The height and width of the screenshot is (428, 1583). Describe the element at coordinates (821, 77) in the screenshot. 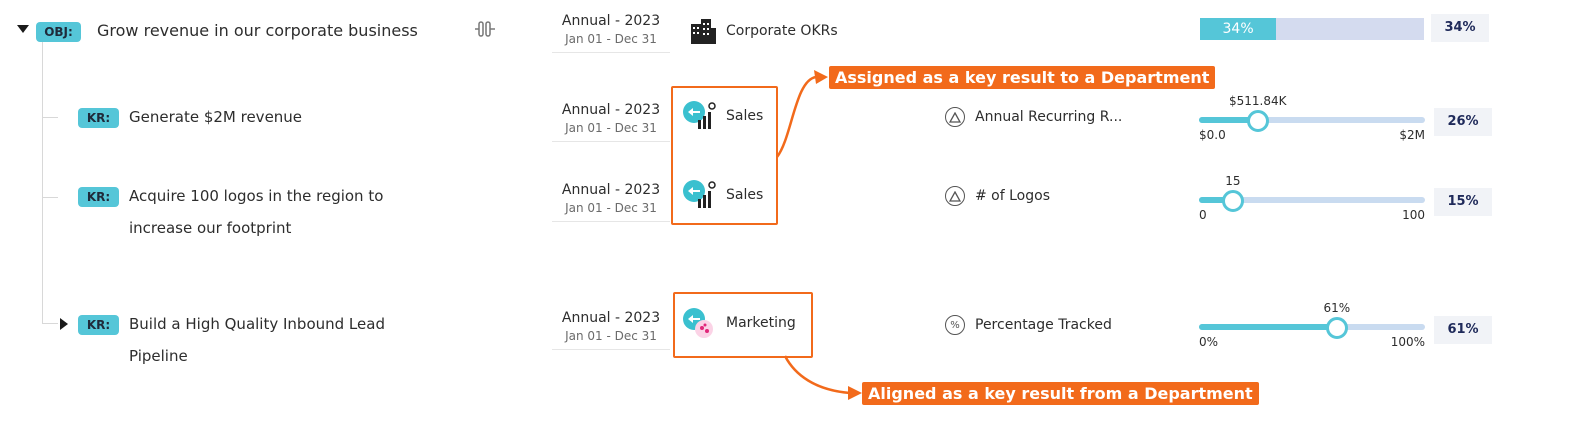

I see `arrowhead-assigned` at that location.